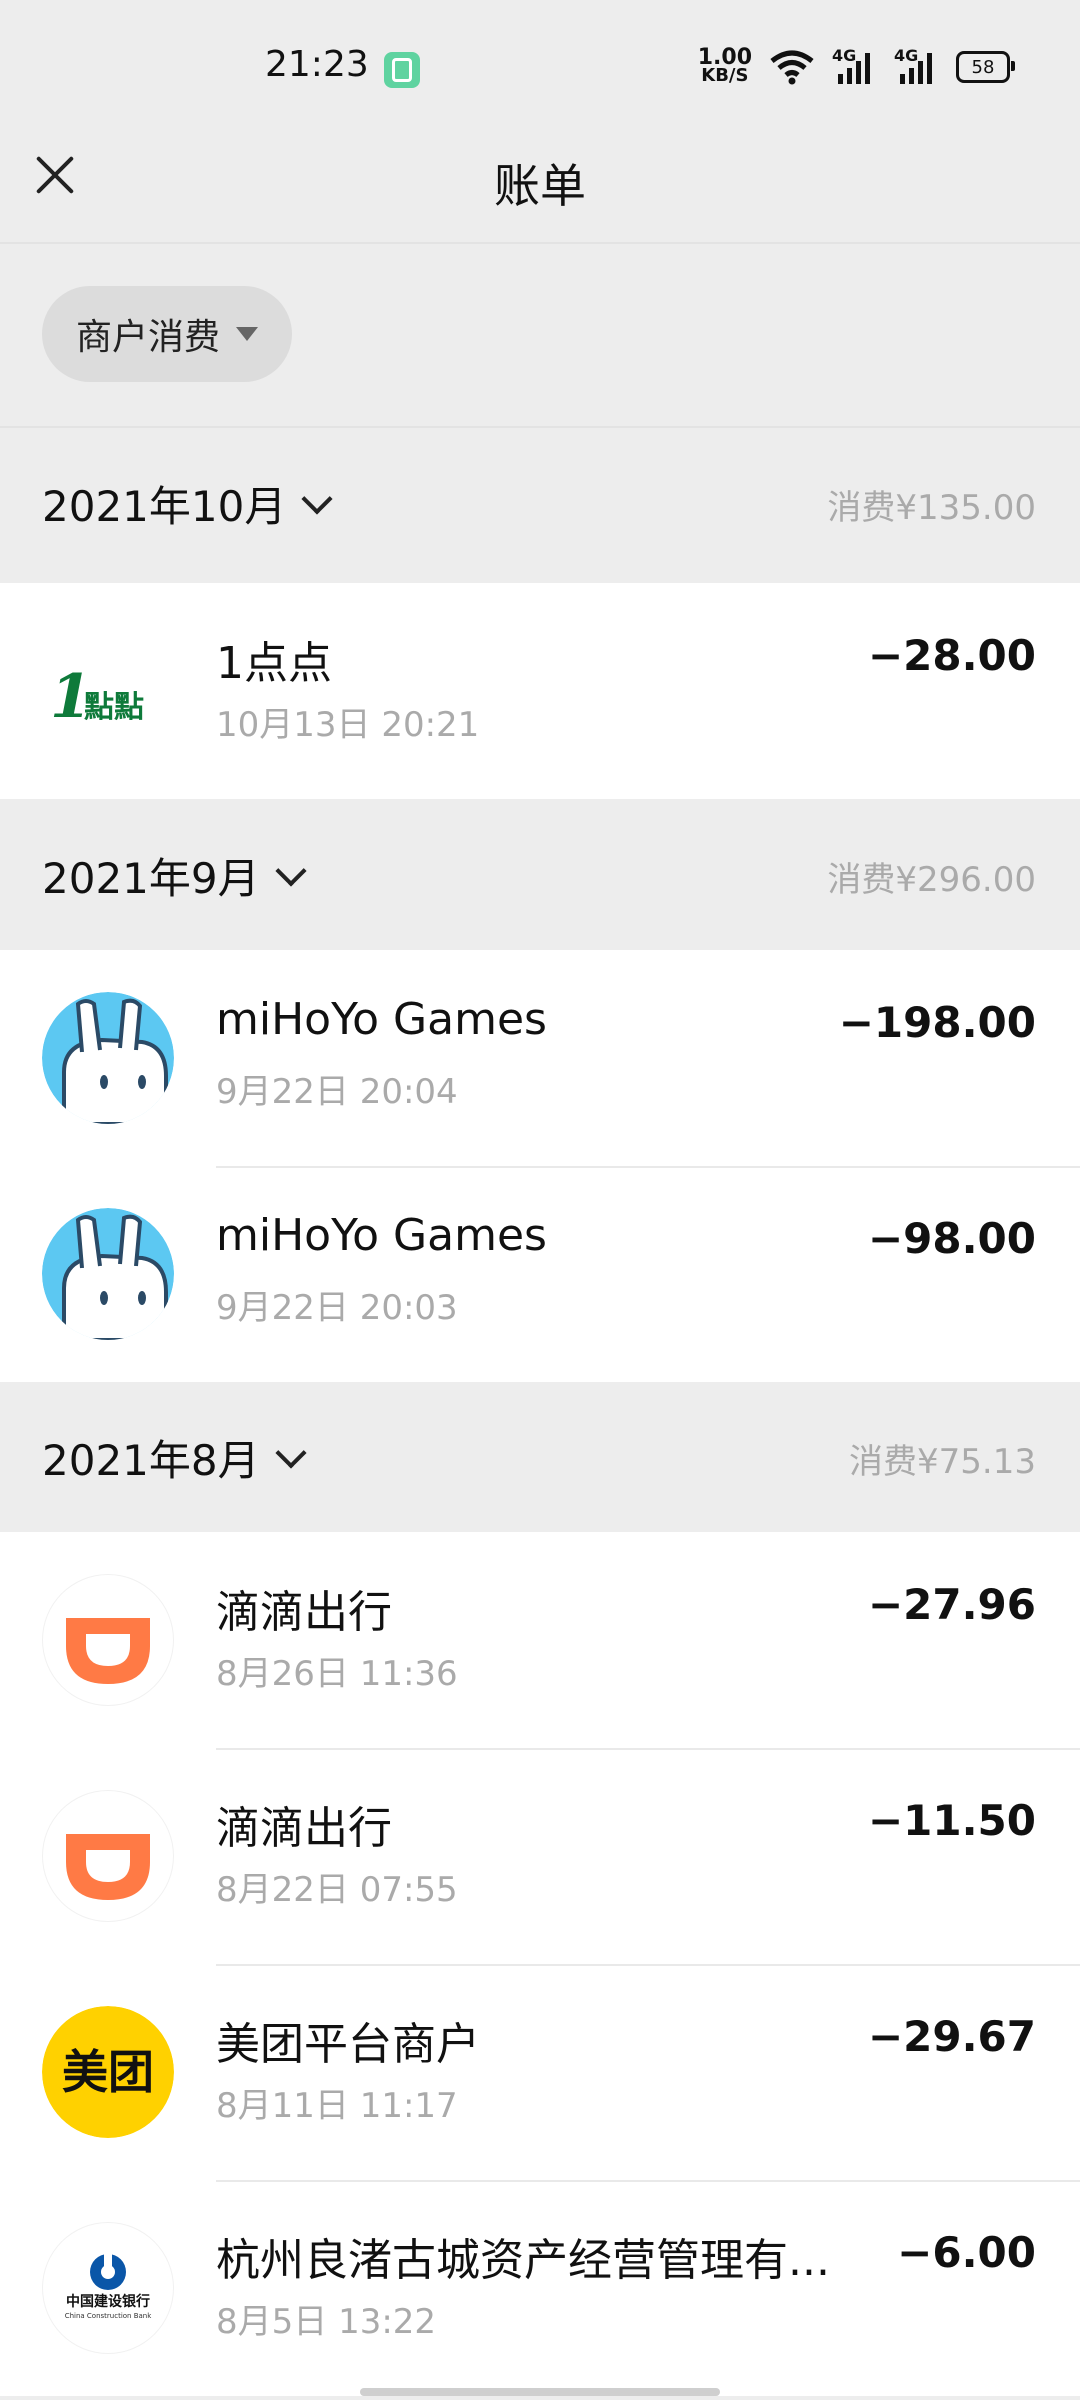  What do you see at coordinates (540, 1856) in the screenshot?
I see `transaction-row: 滴滴出行 8月22日 07:55 −11.50` at bounding box center [540, 1856].